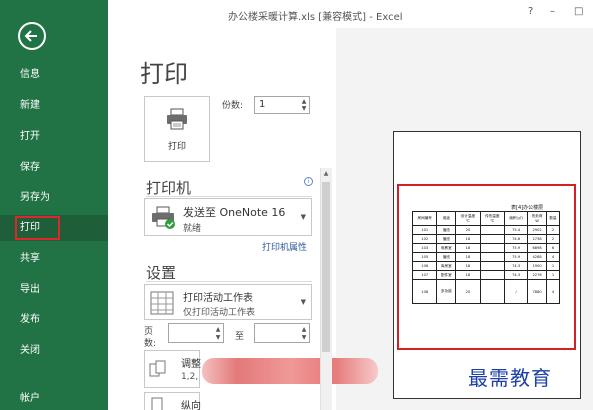 Image resolution: width=593 pixels, height=410 pixels. I want to click on nav-item-label: 发布, so click(30, 319).